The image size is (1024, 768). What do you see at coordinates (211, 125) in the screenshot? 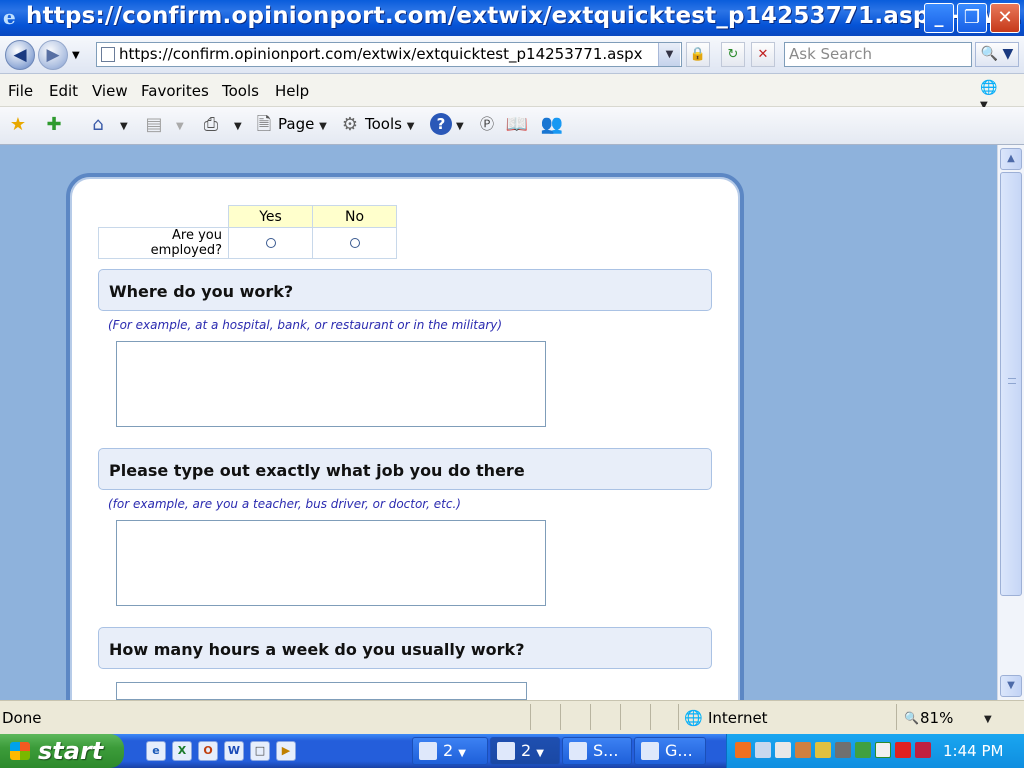
I see `print-icon: ⎙` at bounding box center [211, 125].